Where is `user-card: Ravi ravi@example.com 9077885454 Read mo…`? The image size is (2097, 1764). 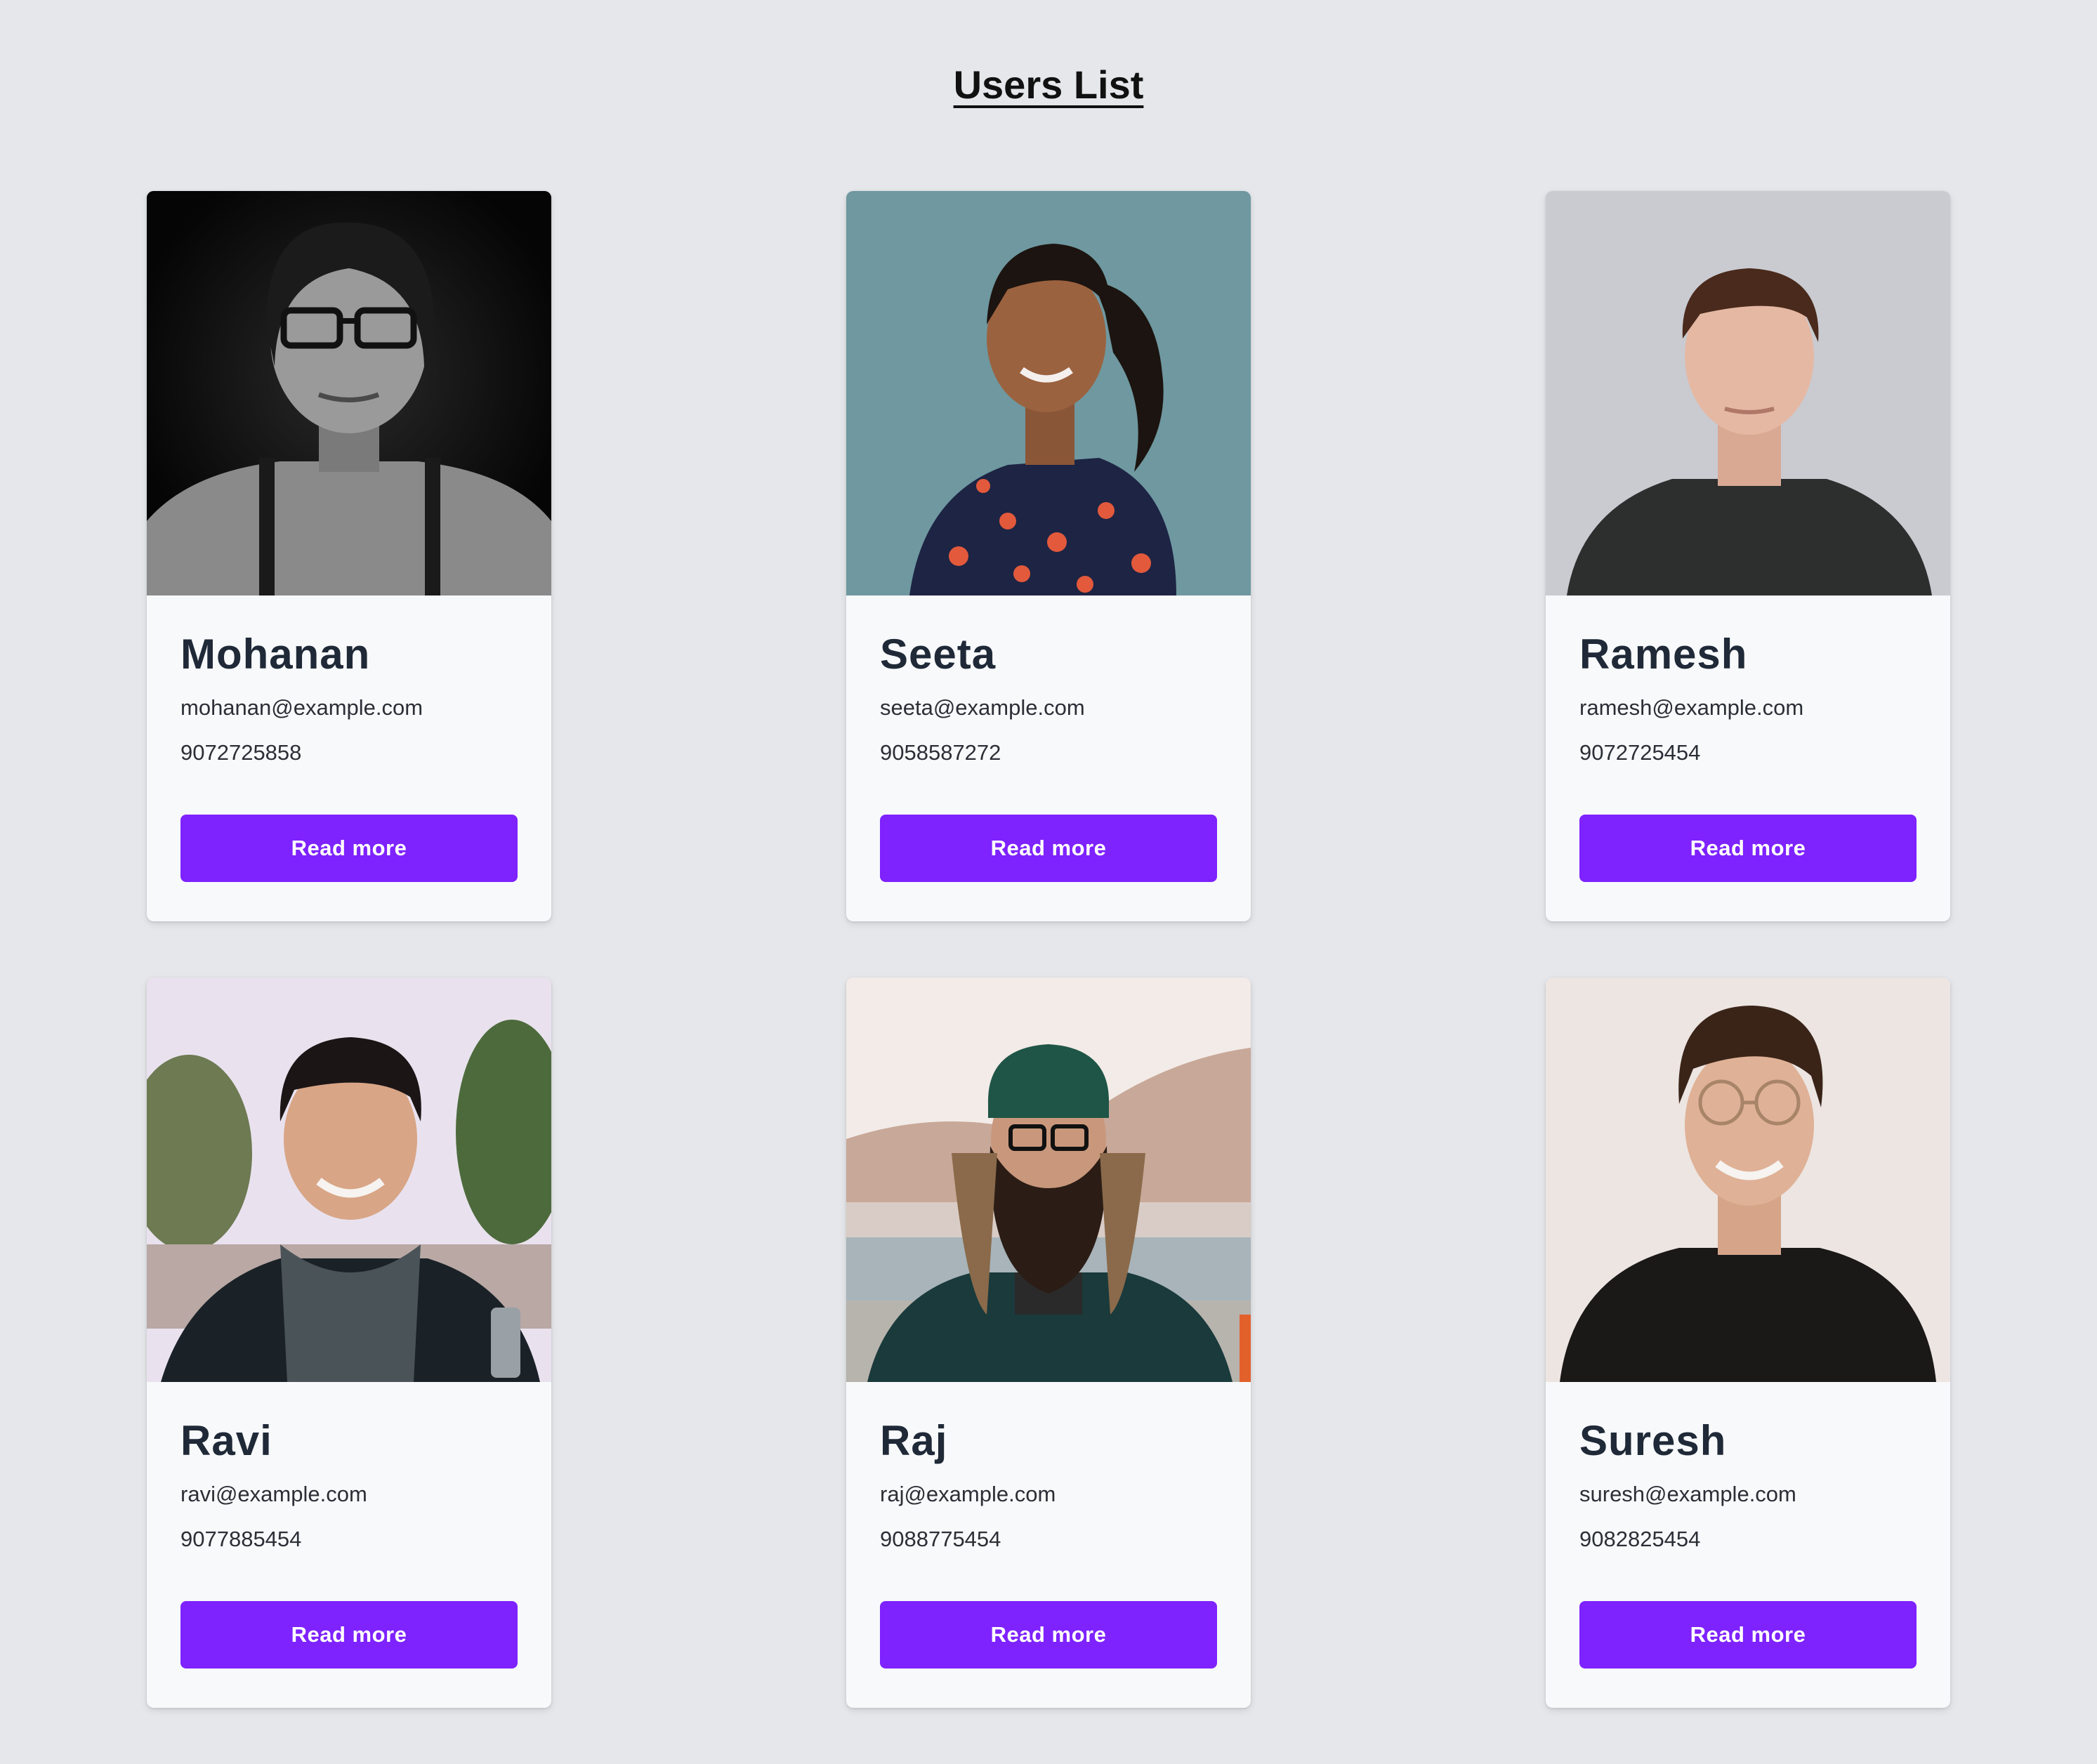 user-card: Ravi ravi@example.com 9077885454 Read mo… is located at coordinates (349, 1343).